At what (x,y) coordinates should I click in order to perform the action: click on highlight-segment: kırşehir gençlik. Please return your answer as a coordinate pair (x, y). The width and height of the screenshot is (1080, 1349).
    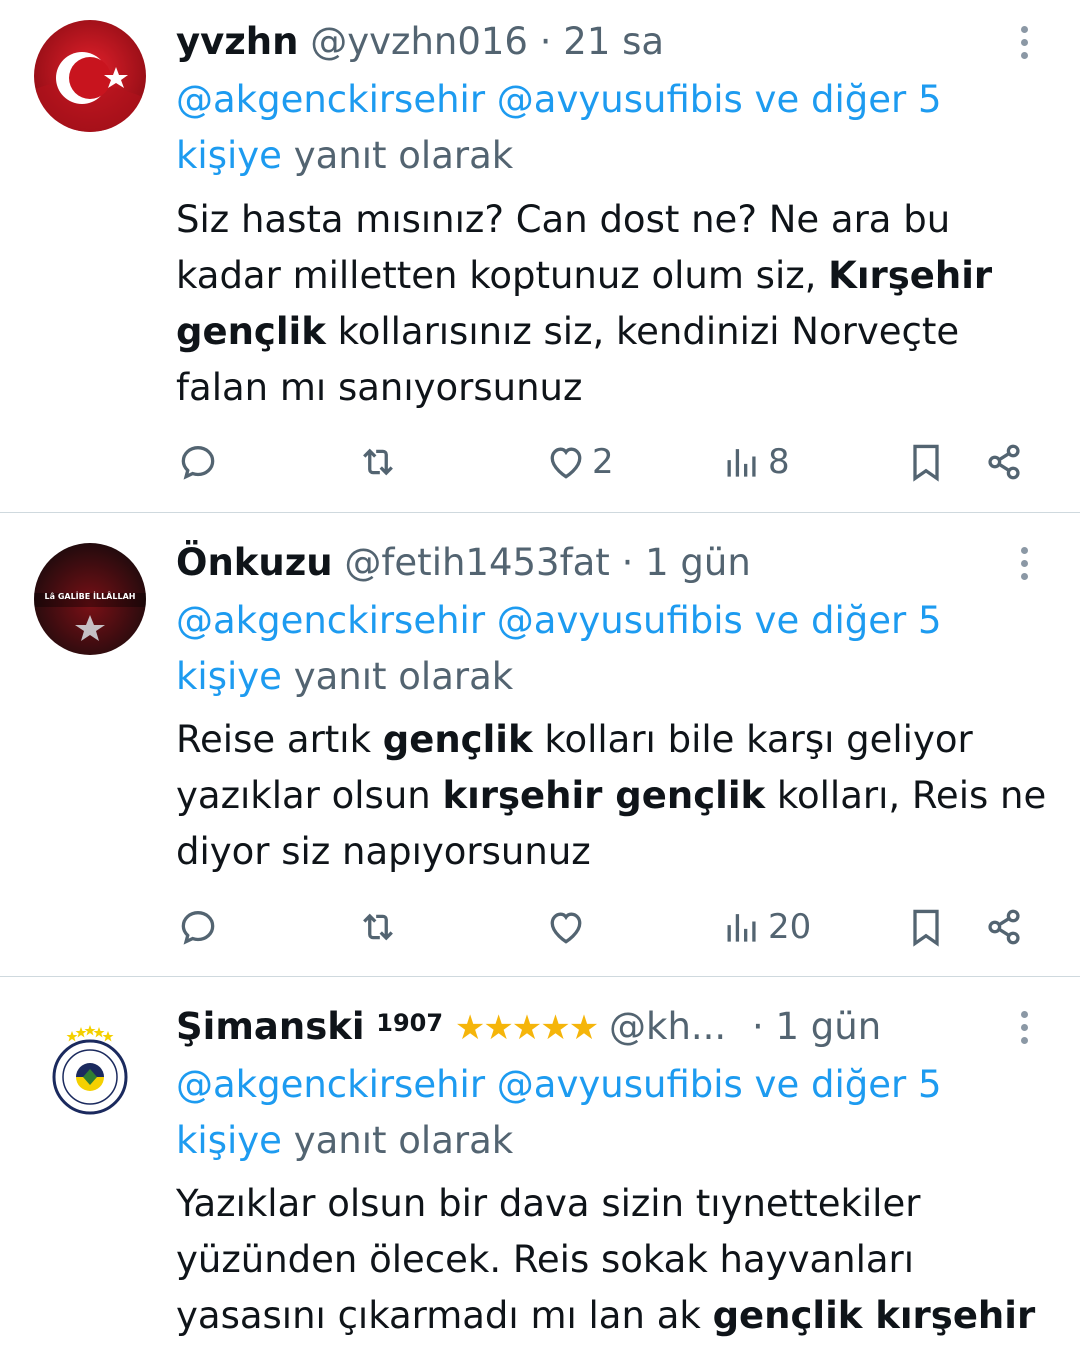
    Looking at the image, I should click on (604, 795).